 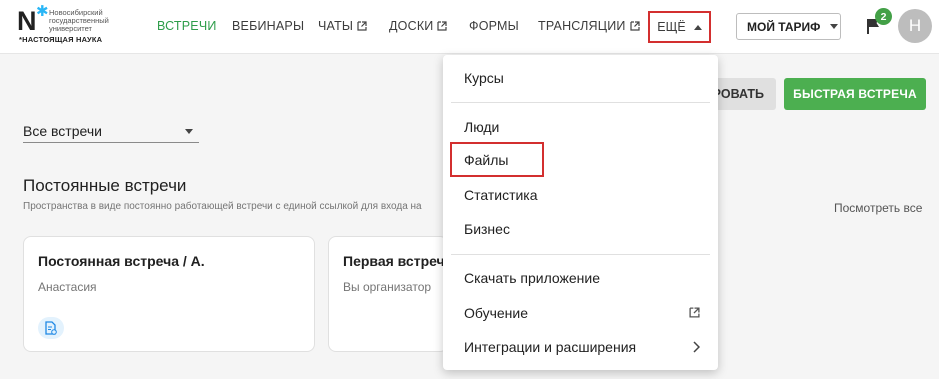 I want to click on nav-forms: ФОРМЫ, so click(x=494, y=26).